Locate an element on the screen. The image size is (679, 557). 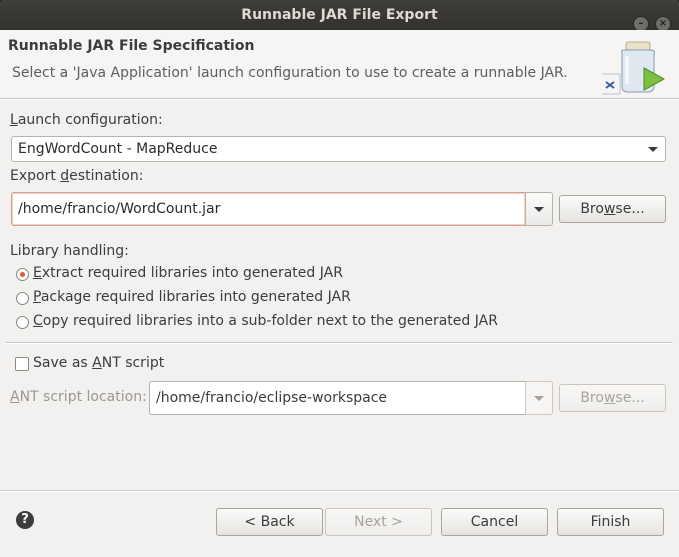
radio-extract-libraries is located at coordinates (22, 274).